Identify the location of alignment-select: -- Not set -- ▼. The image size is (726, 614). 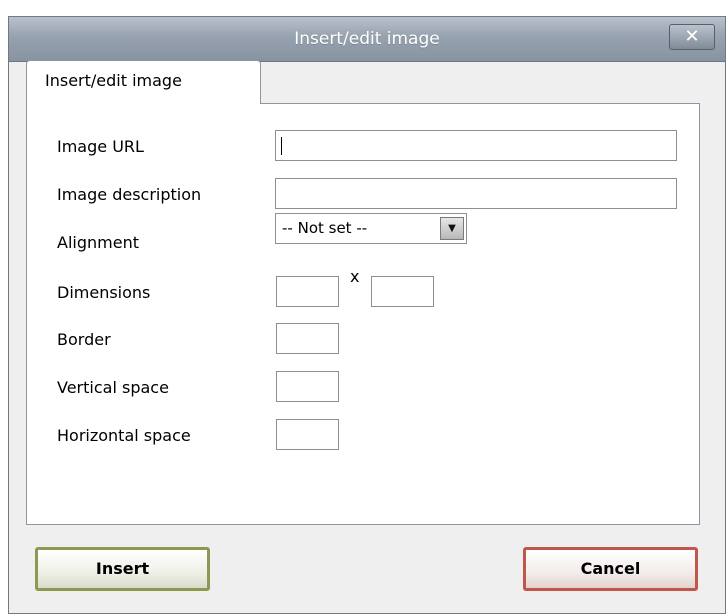
(371, 228).